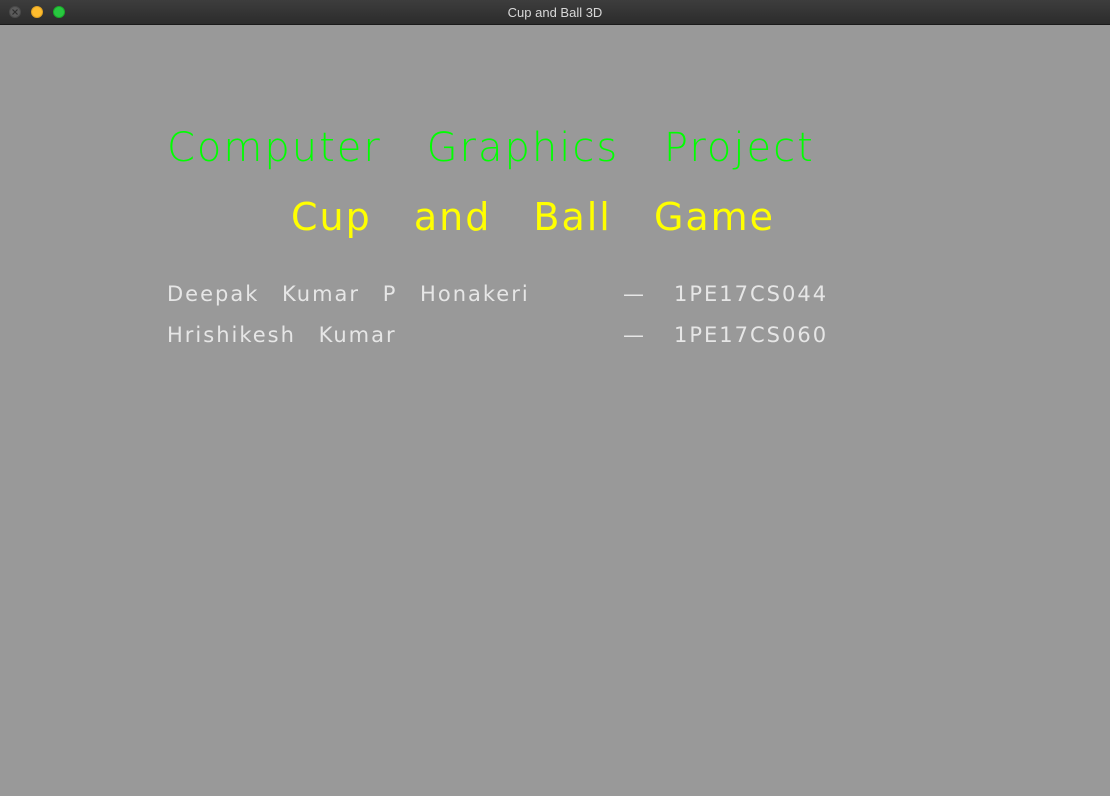  What do you see at coordinates (491, 148) in the screenshot?
I see `project-heading: Computer Graphics Project` at bounding box center [491, 148].